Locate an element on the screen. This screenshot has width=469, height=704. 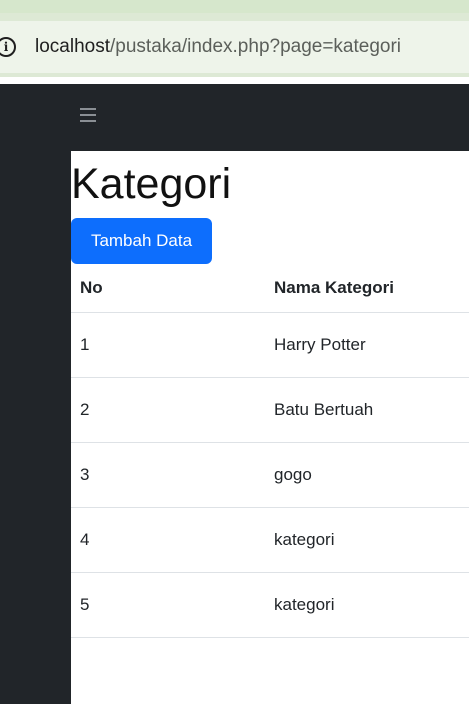
top-navbar is located at coordinates (234, 117).